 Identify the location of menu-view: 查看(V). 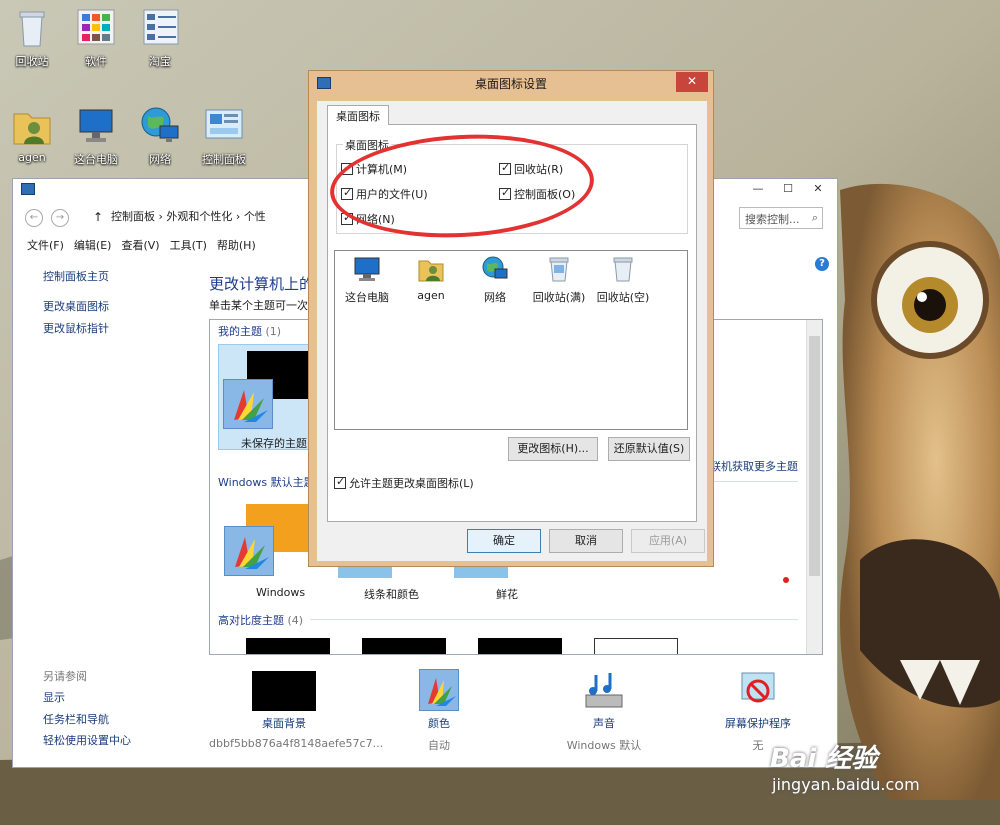
(140, 245).